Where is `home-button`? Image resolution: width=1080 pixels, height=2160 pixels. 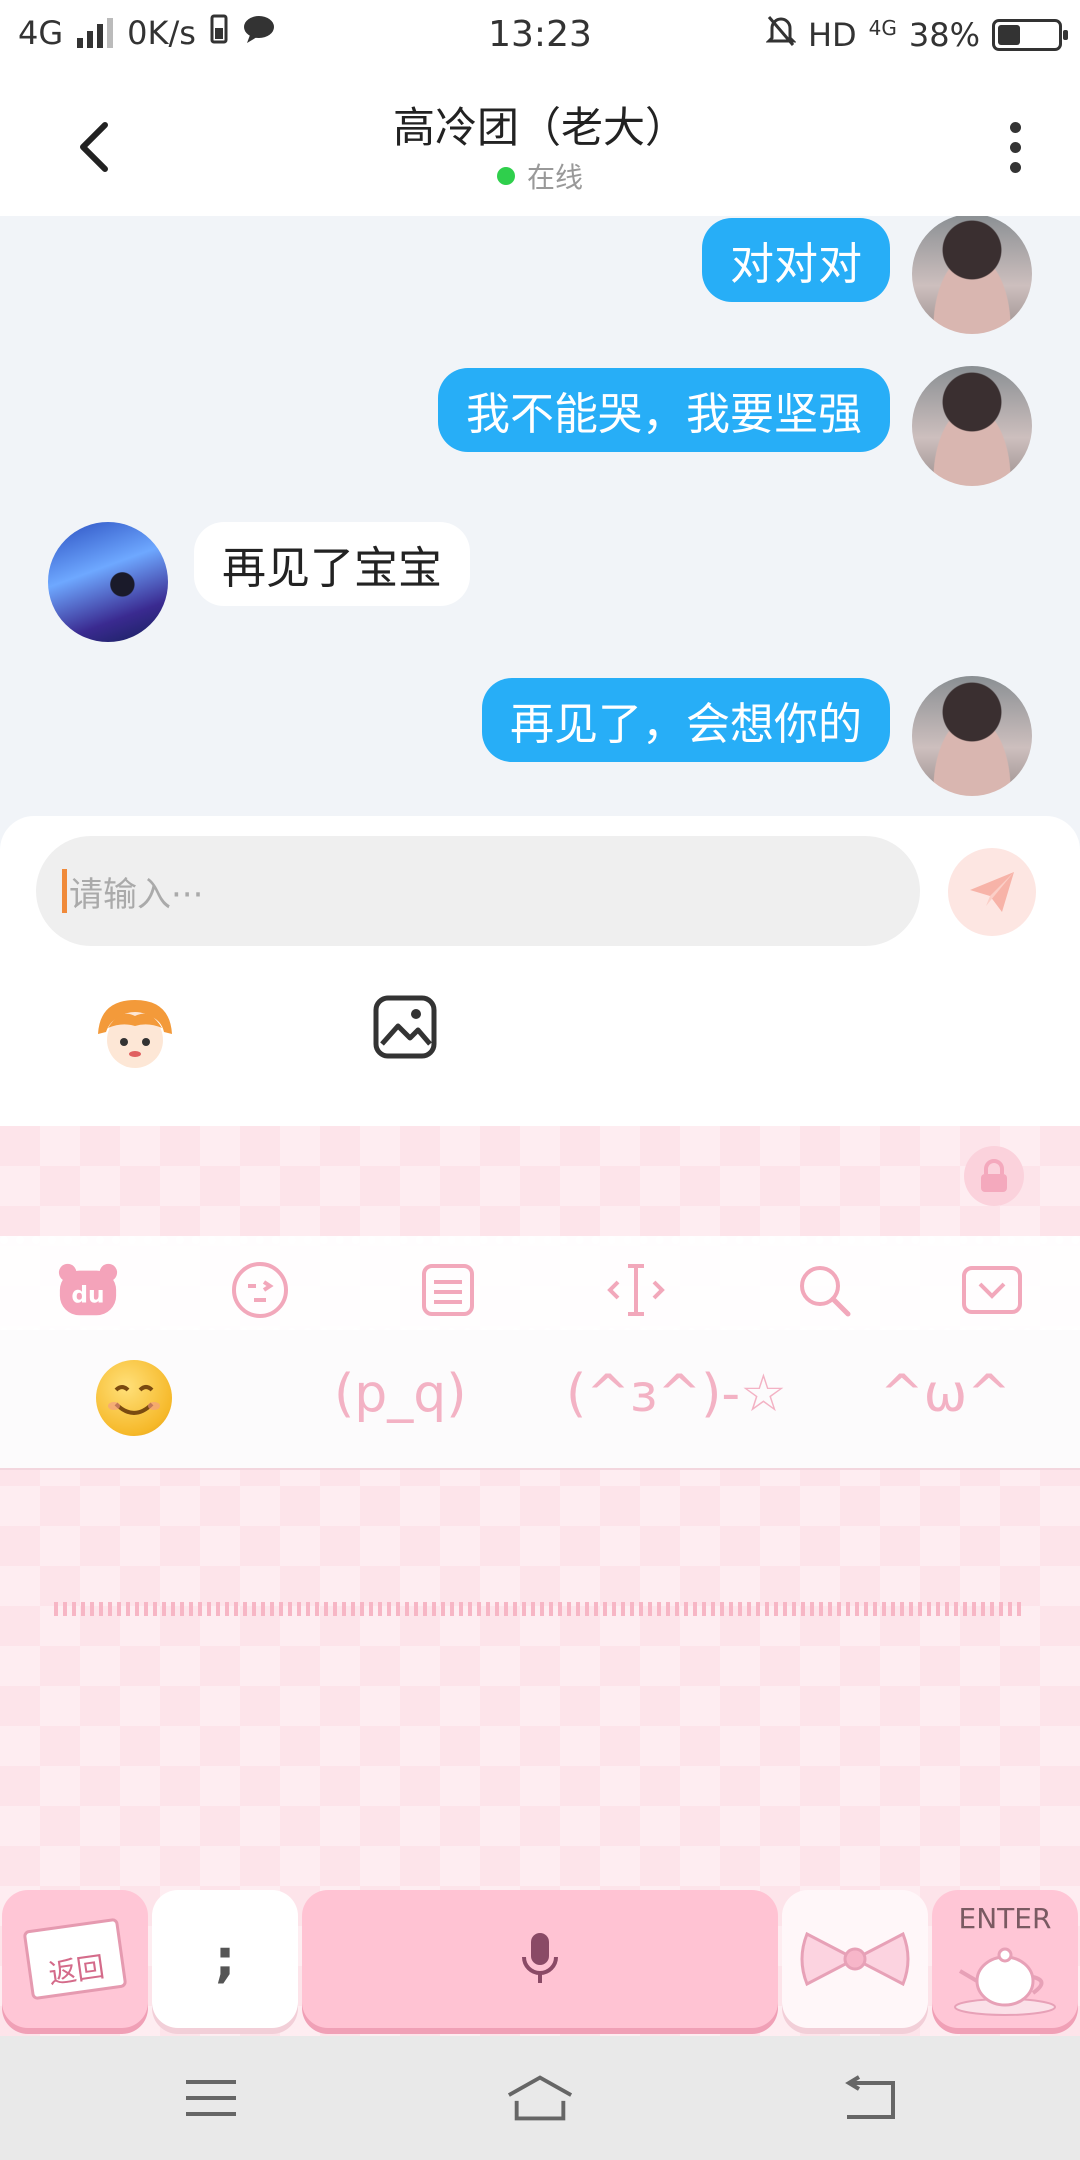
home-button is located at coordinates (540, 2098).